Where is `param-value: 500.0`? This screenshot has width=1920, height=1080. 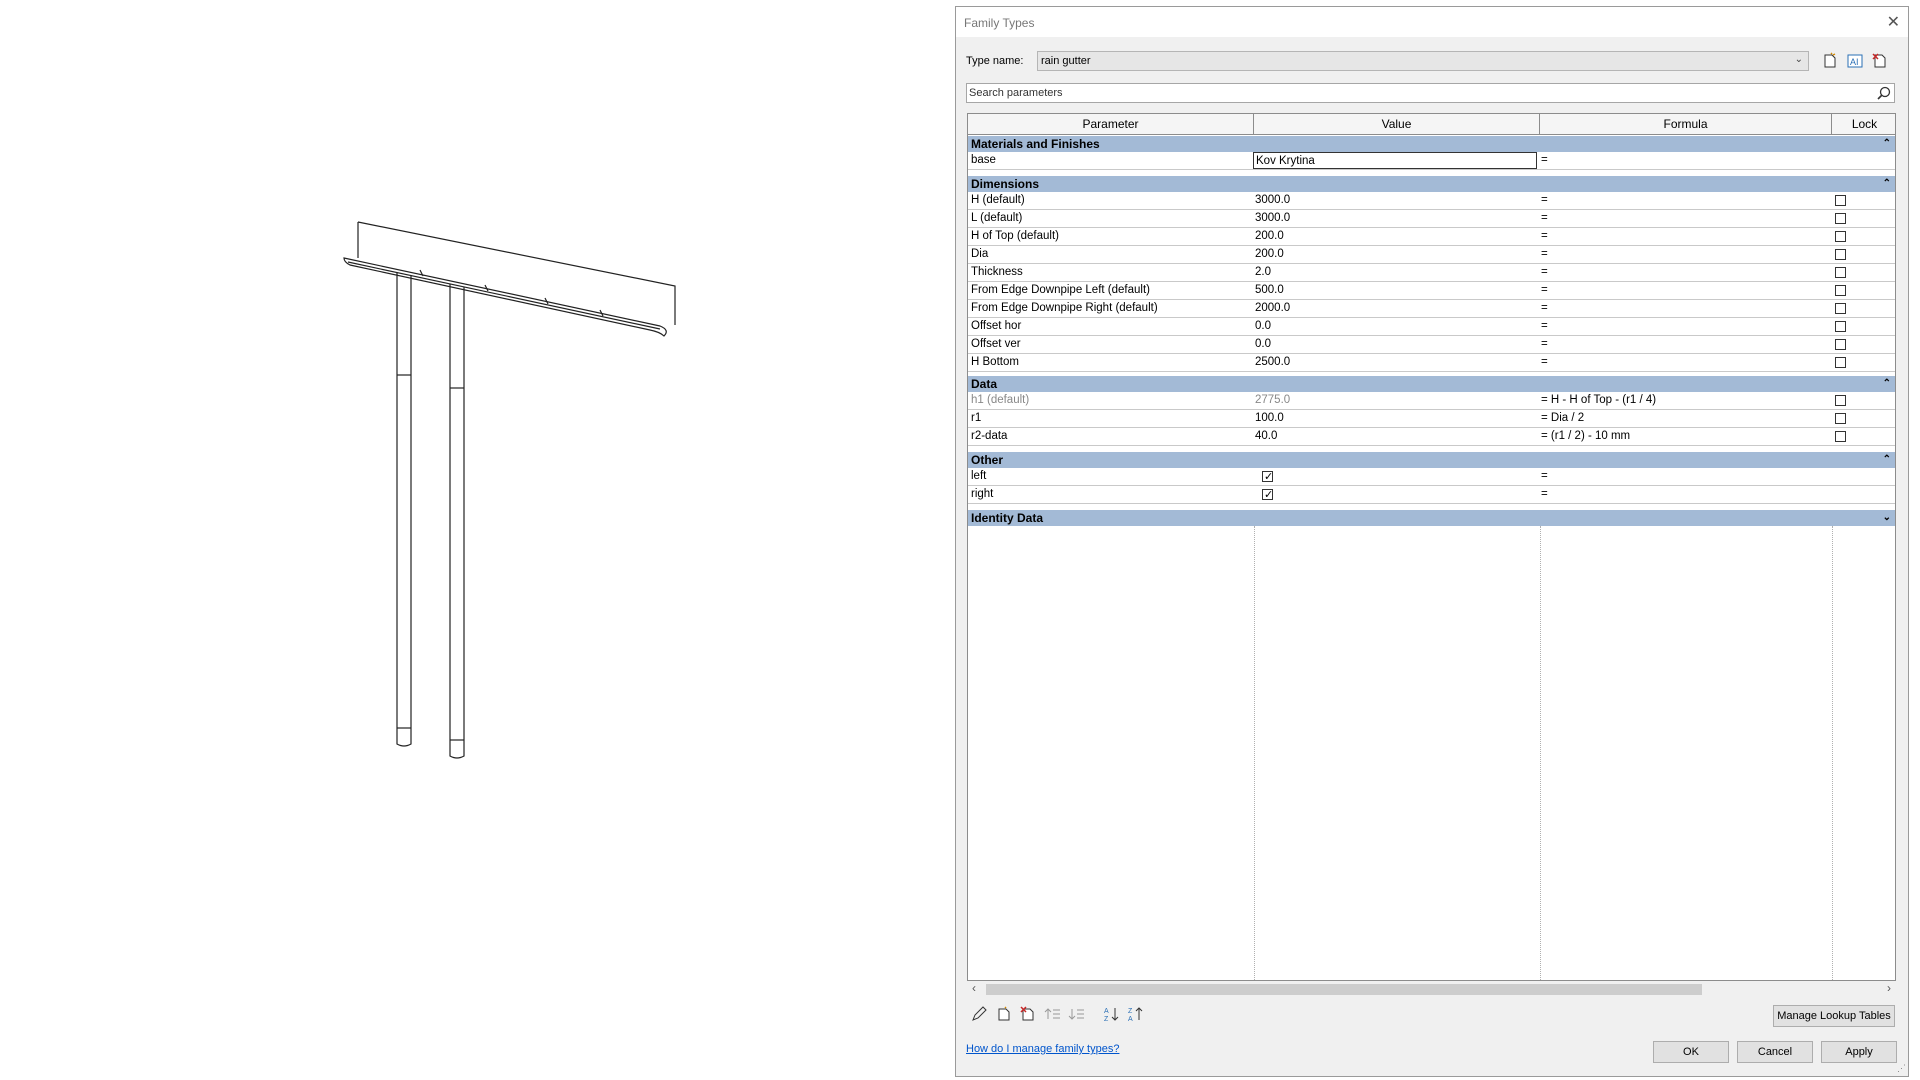
param-value: 500.0 is located at coordinates (1395, 291).